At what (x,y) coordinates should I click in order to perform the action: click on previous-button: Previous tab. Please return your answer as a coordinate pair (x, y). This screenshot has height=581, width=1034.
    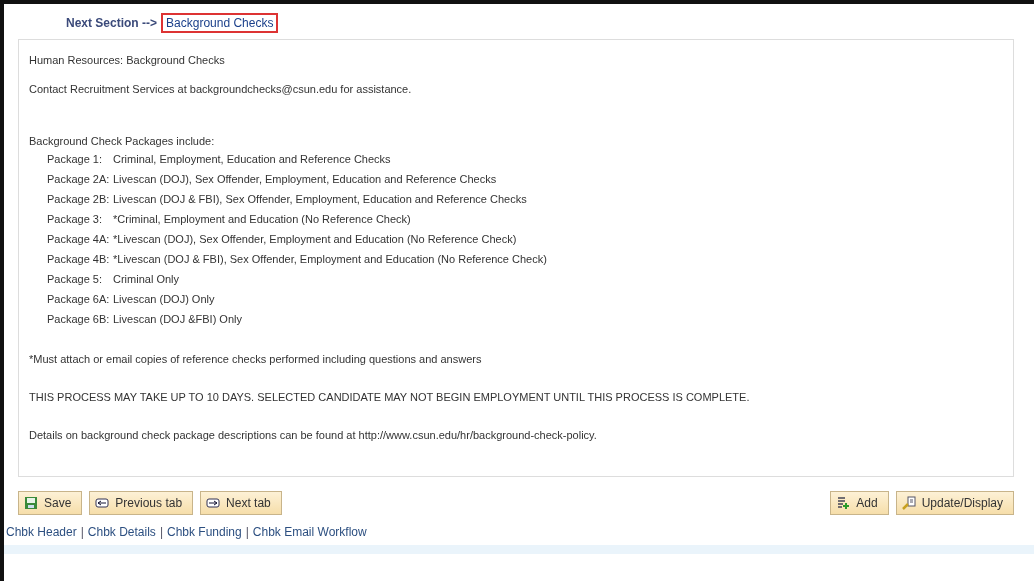
    Looking at the image, I should click on (141, 503).